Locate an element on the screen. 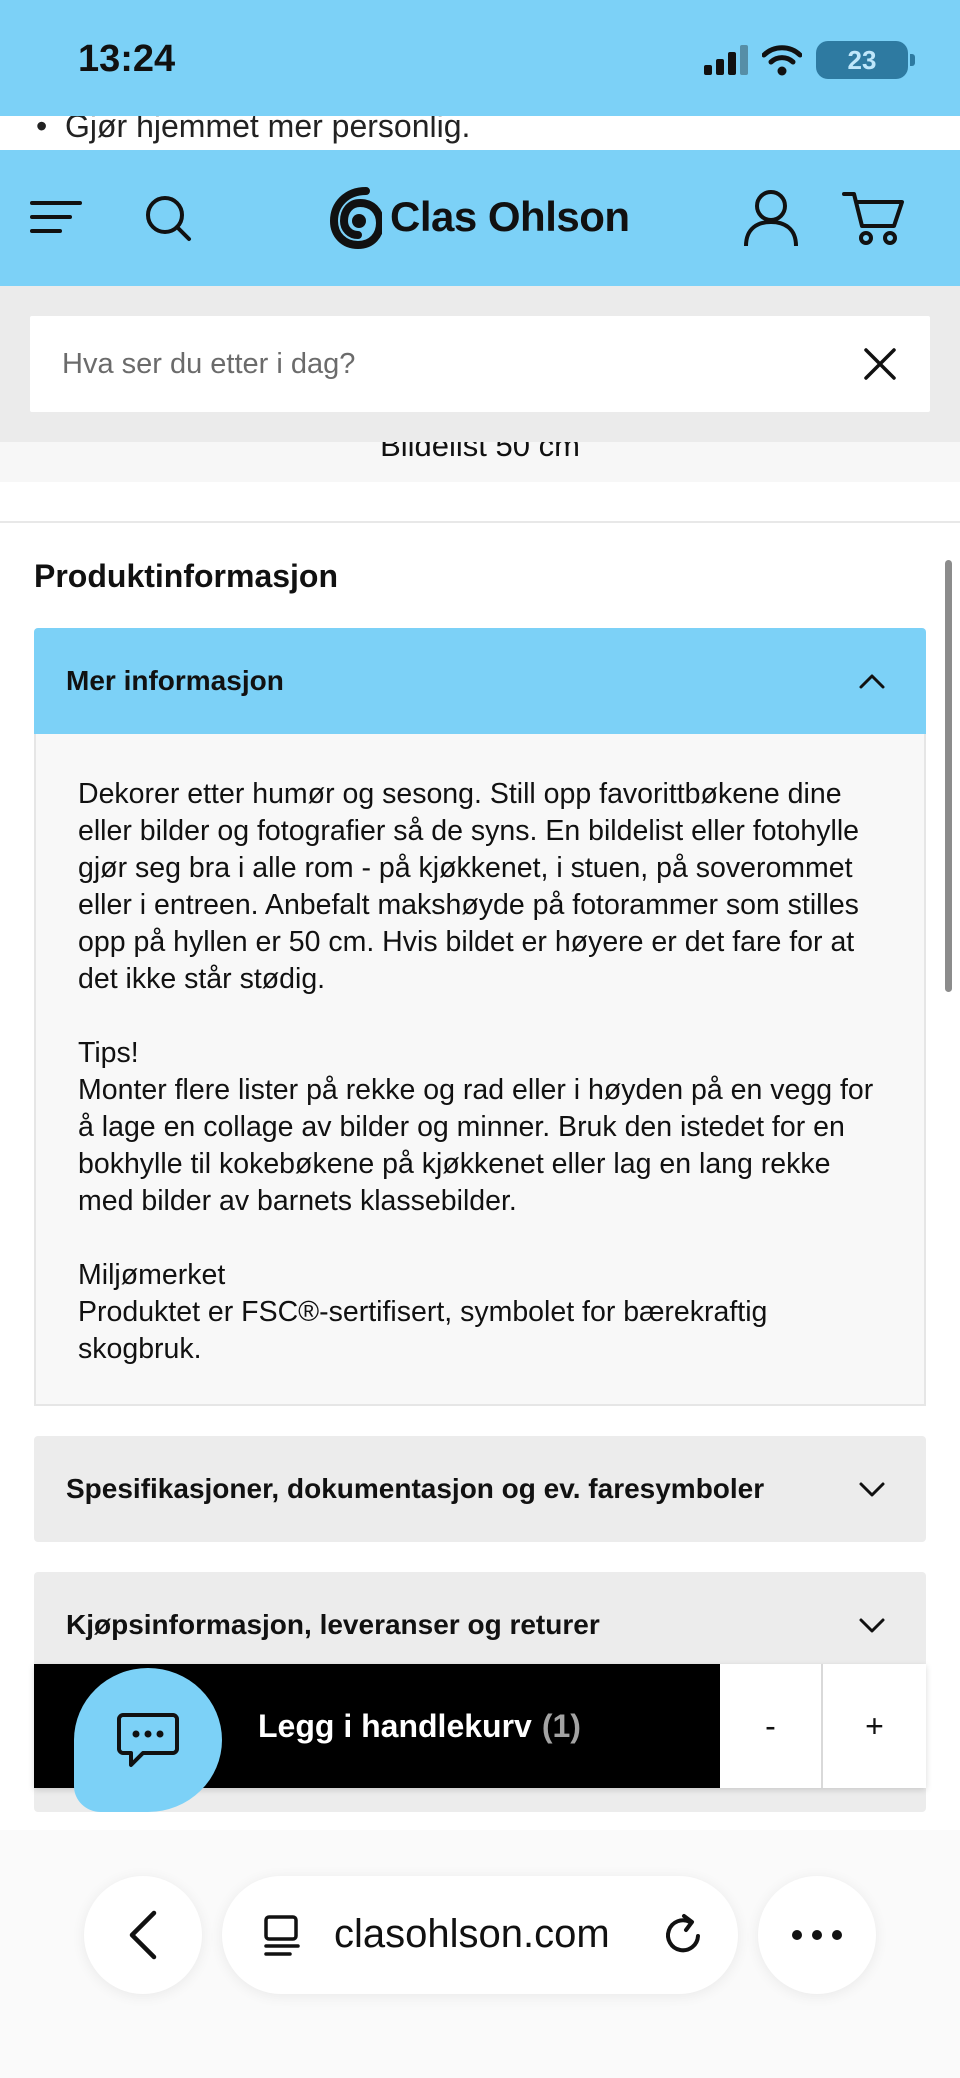 This screenshot has height=2078, width=960. site-header: Clas Ohlson is located at coordinates (480, 218).